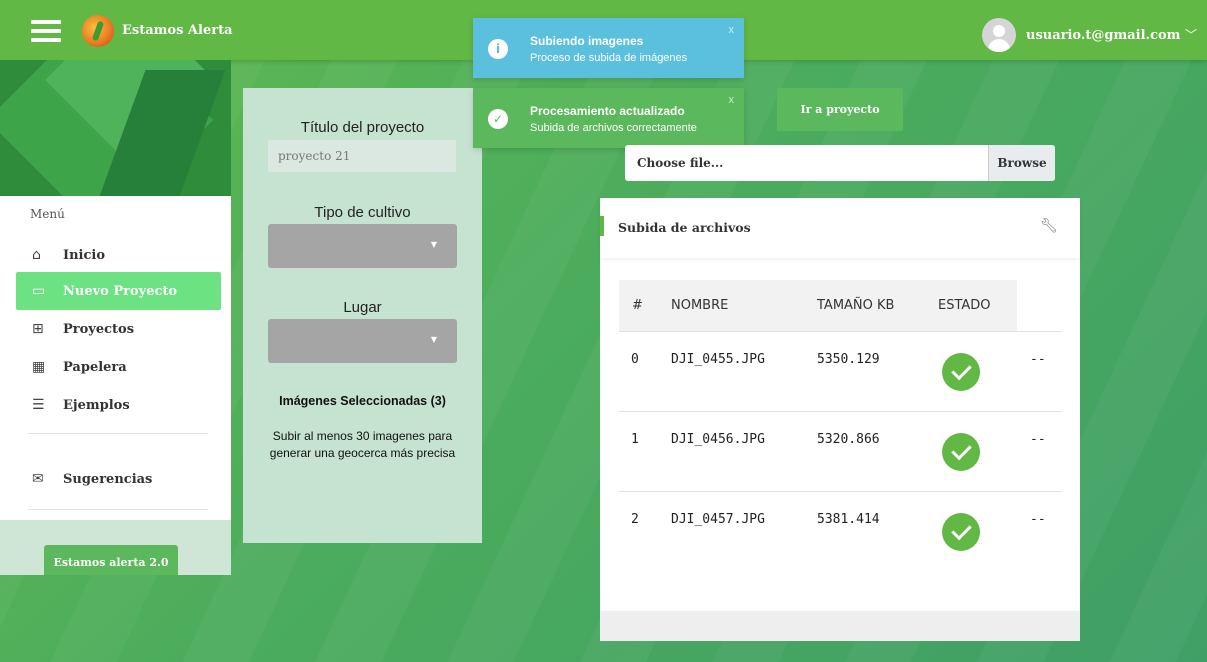 This screenshot has height=662, width=1207. What do you see at coordinates (602, 226) in the screenshot?
I see `accent-bar` at bounding box center [602, 226].